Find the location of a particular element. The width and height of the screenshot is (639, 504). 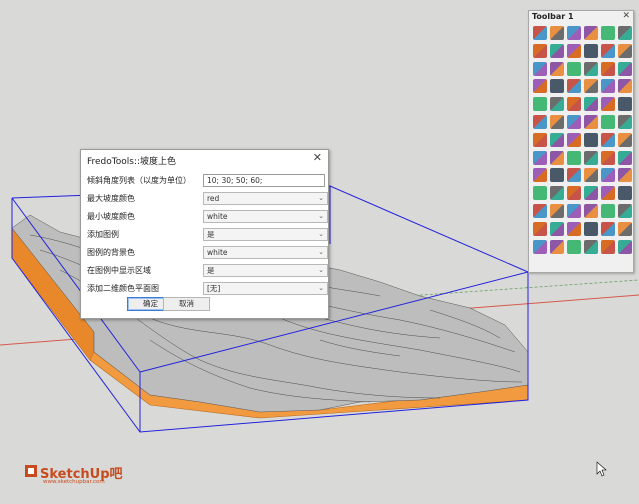

add-legend-select: 是 ⌄ is located at coordinates (265, 234).